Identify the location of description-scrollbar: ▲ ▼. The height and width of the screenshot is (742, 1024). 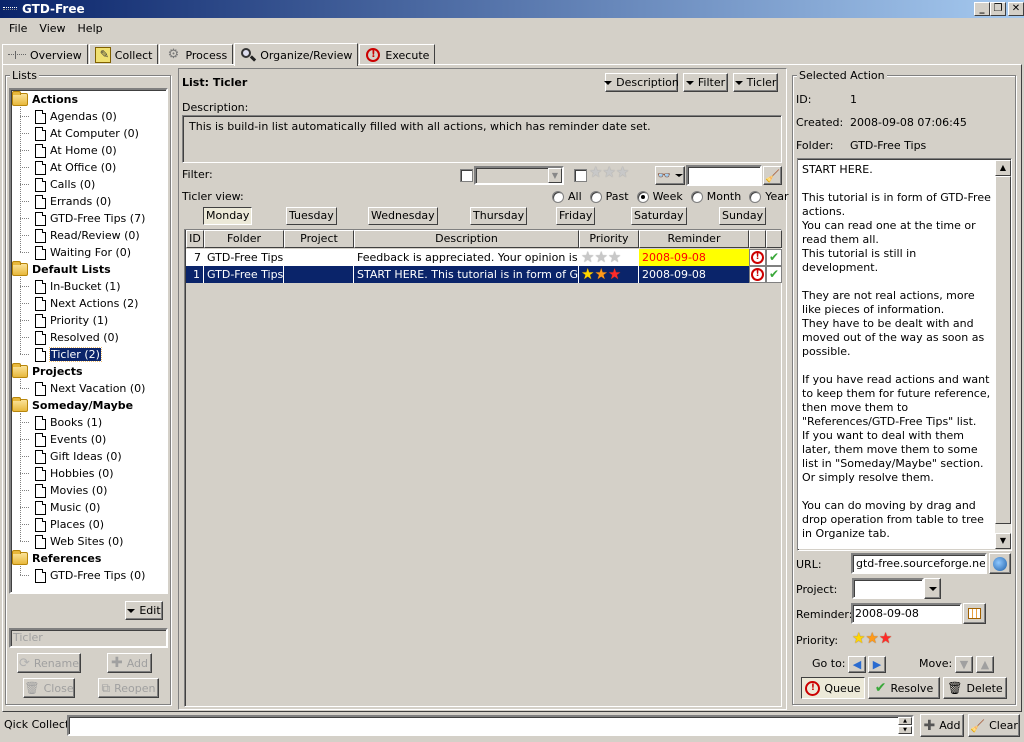
(1003, 354).